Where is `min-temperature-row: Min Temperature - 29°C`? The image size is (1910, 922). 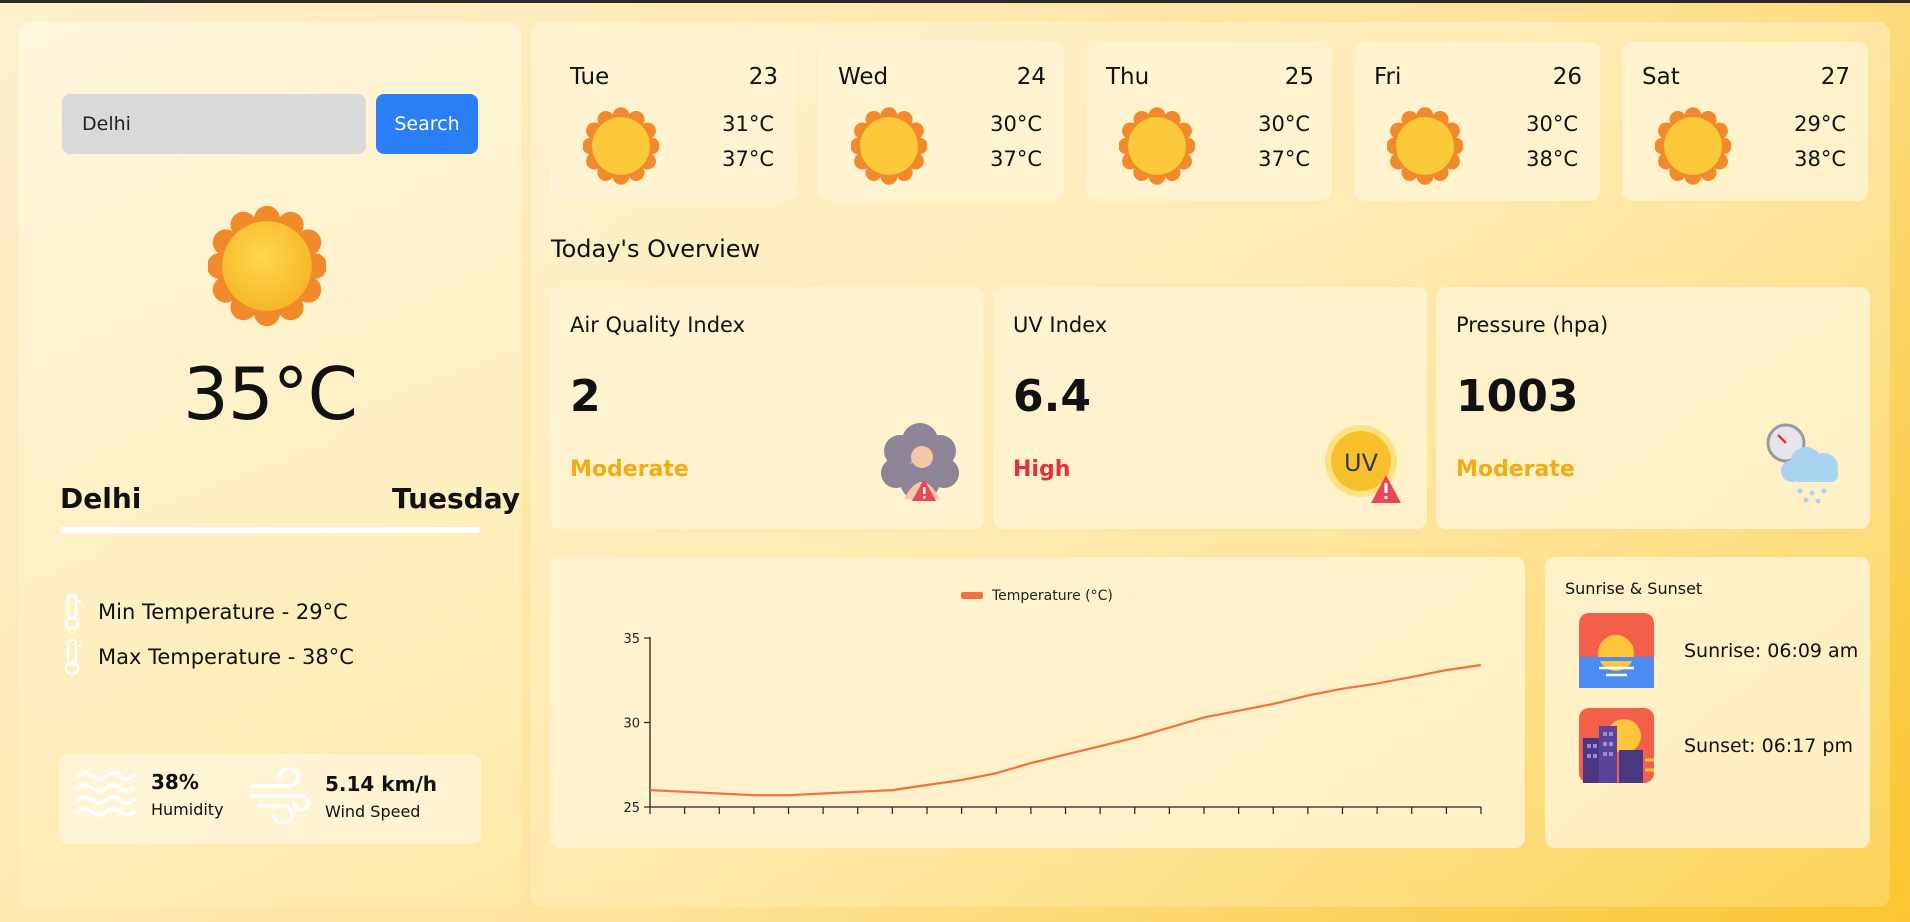 min-temperature-row: Min Temperature - 29°C is located at coordinates (205, 612).